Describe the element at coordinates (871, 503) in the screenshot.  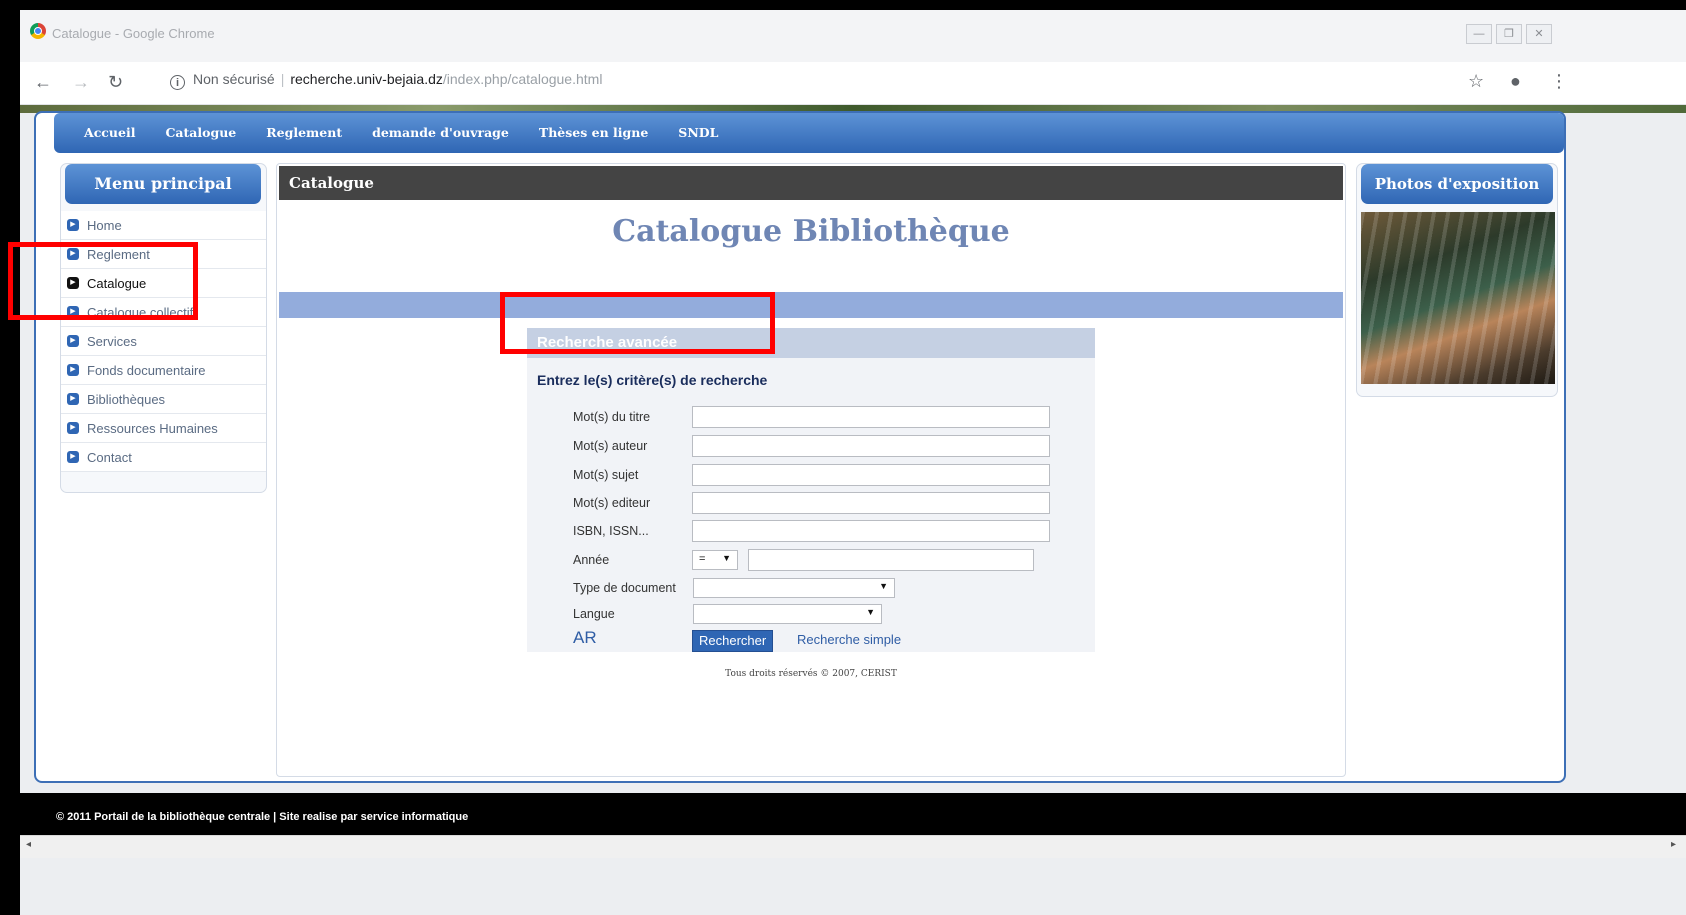
I see `editeur-input` at that location.